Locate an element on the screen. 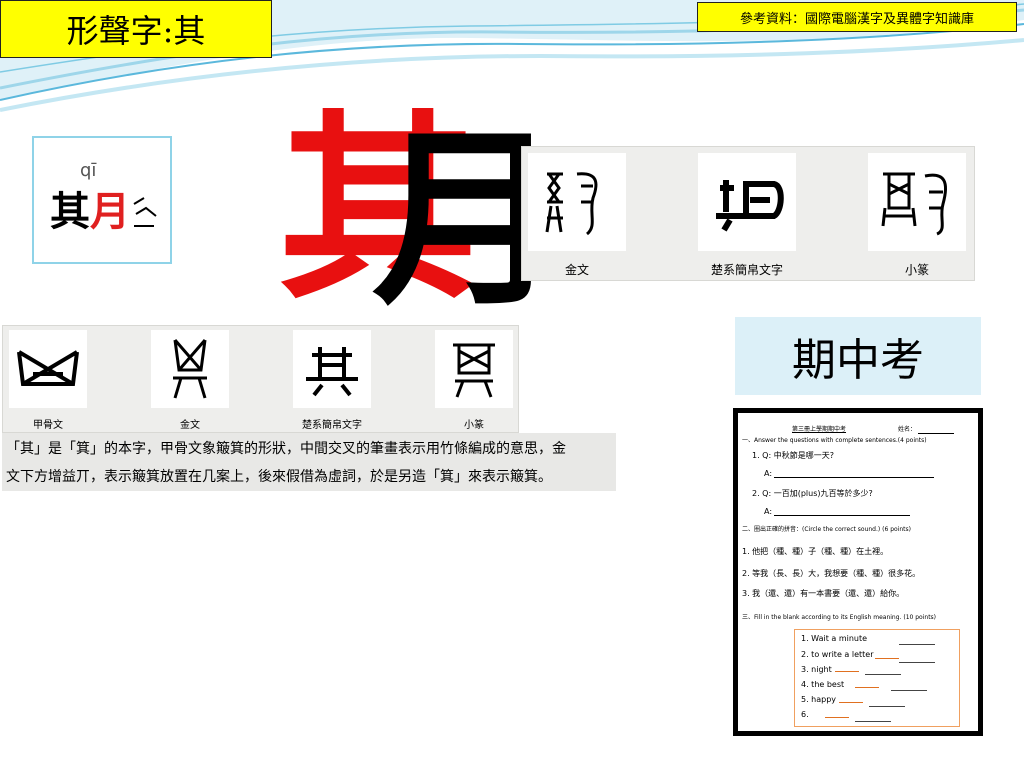  worksheet-s2q2: 2. 等我（長、長）大，我想要（種、種）很多花。 is located at coordinates (831, 573).